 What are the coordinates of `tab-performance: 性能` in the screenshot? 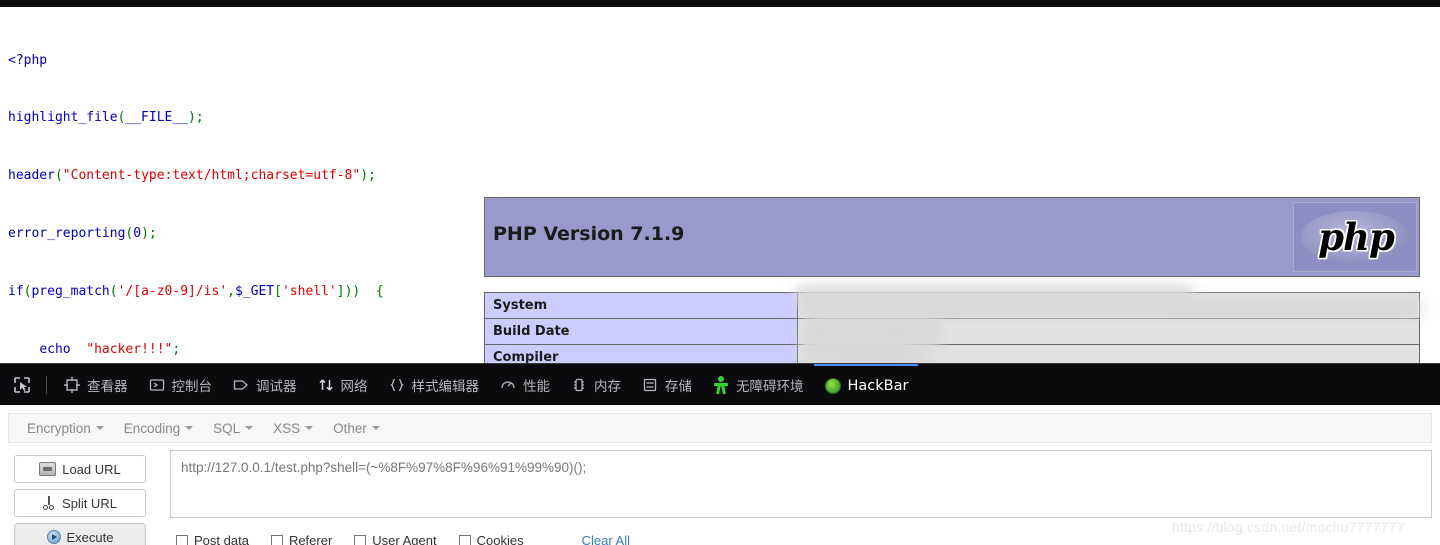 It's located at (524, 384).